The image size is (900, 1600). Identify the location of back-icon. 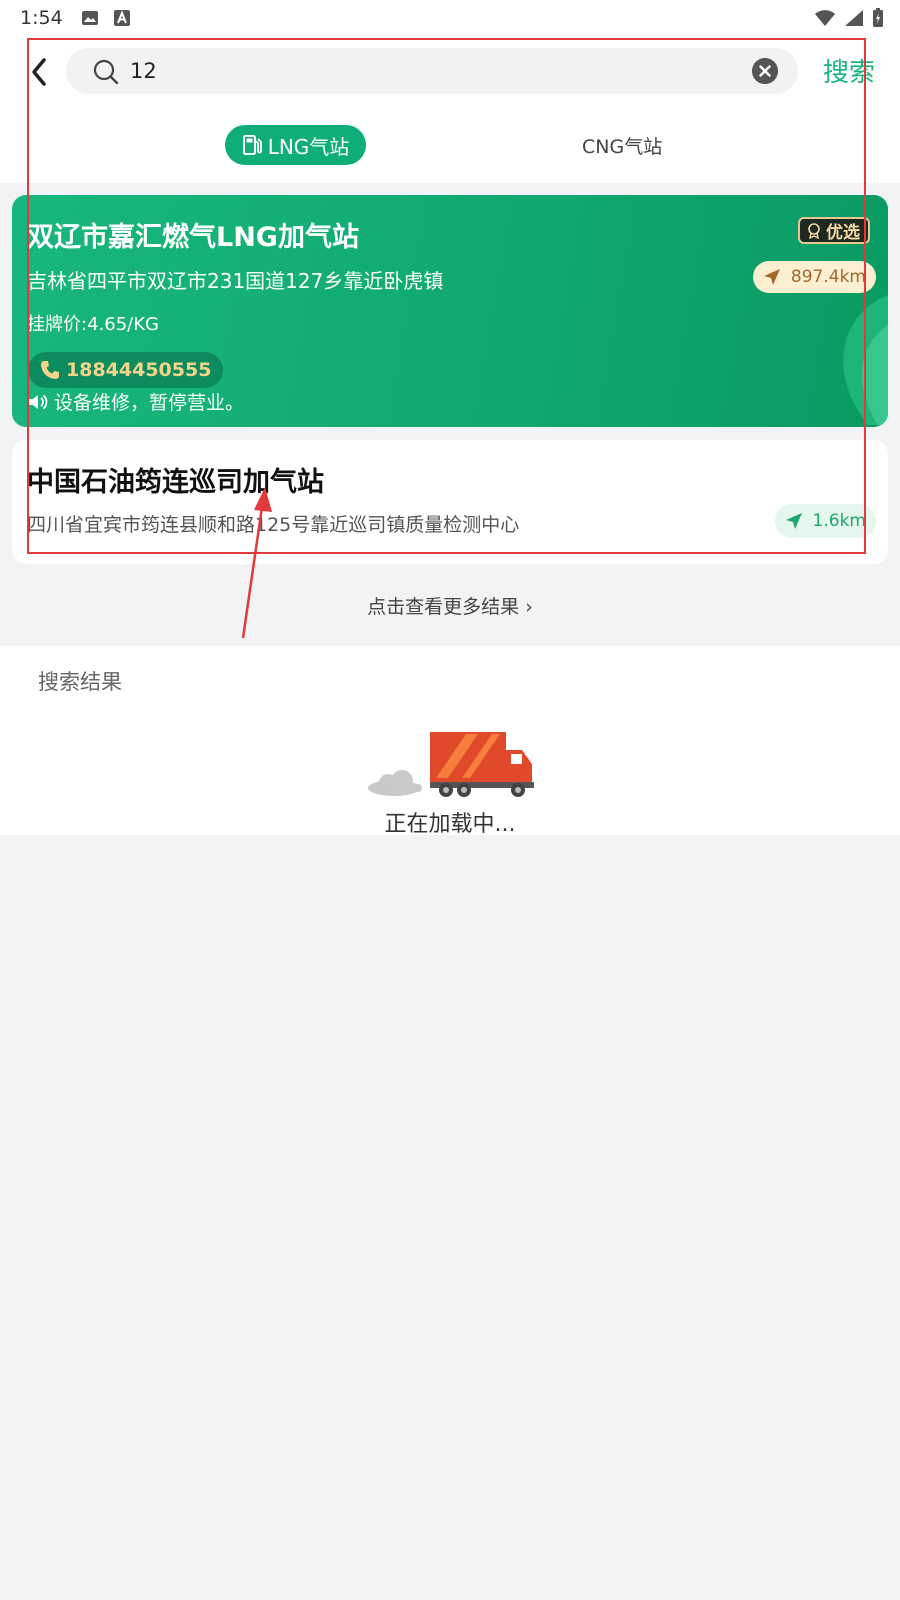
(41, 72).